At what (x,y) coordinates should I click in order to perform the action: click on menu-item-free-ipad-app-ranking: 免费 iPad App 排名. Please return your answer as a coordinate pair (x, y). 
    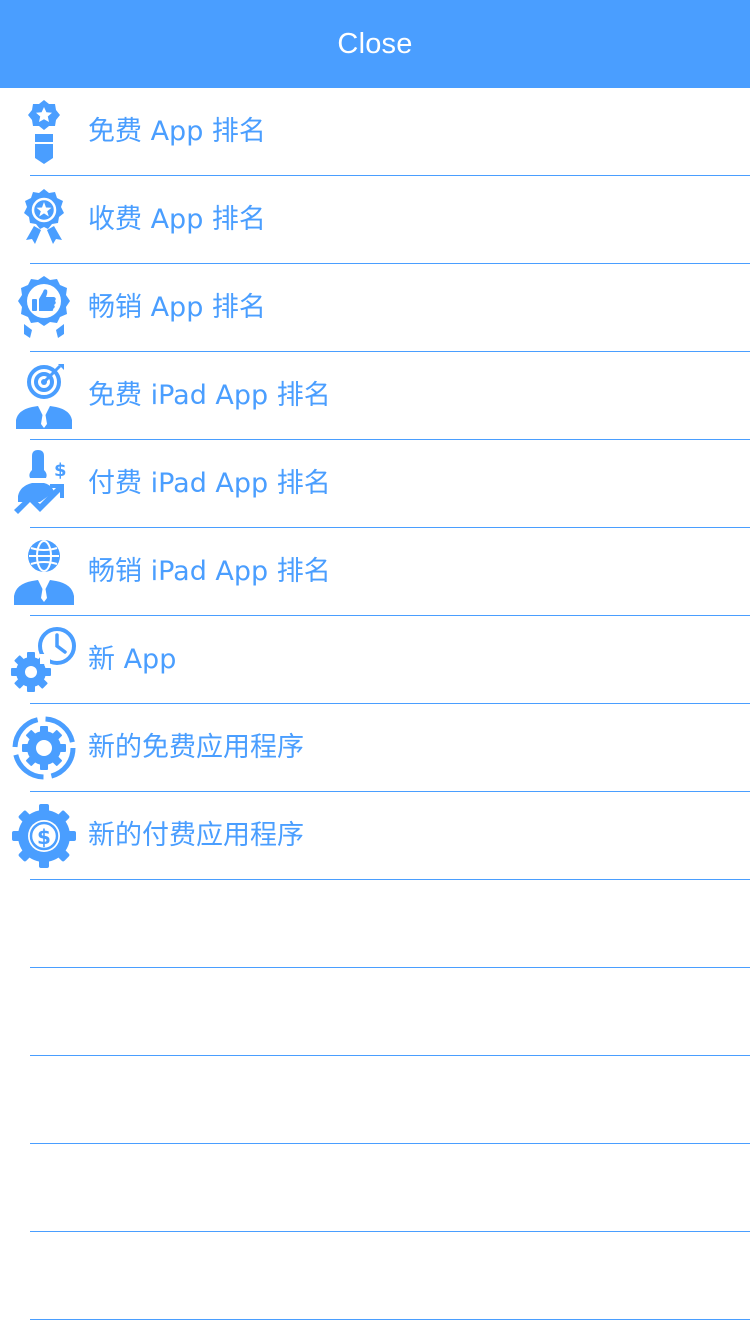
    Looking at the image, I should click on (375, 396).